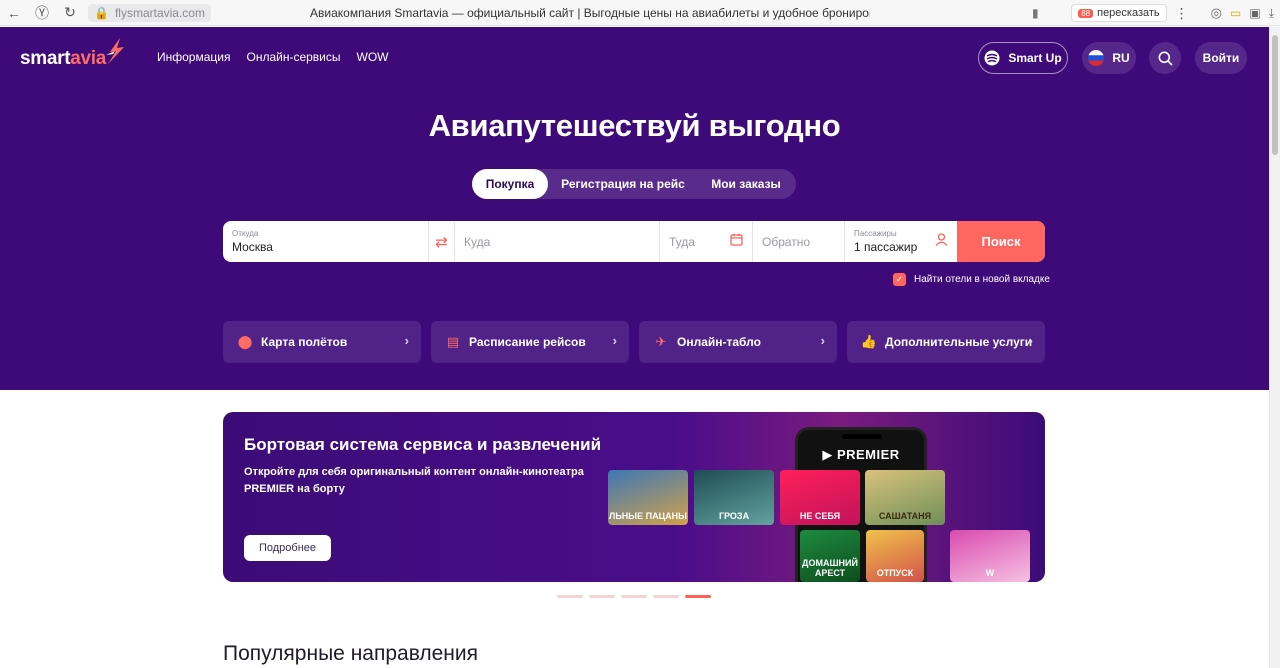  I want to click on menu-icon: ⋮, so click(1182, 13).